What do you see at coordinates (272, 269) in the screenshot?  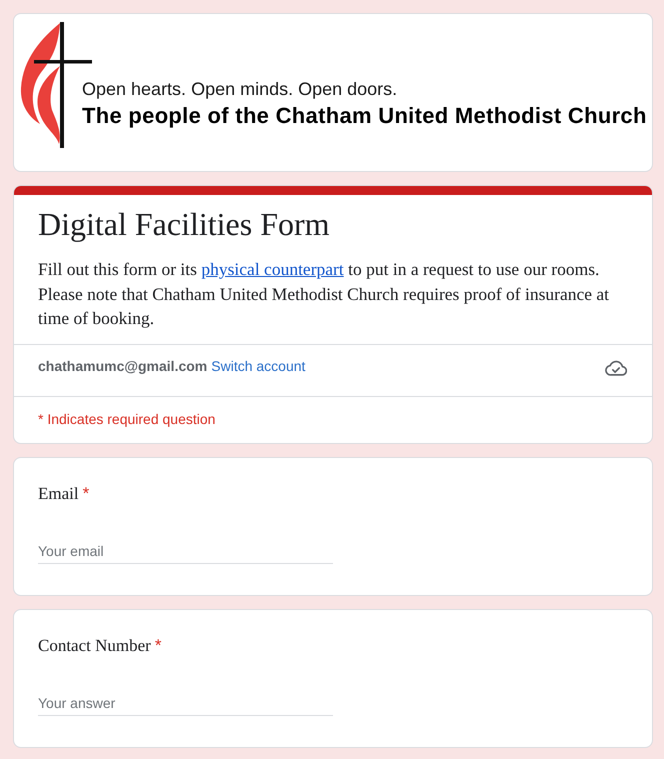 I see `counterpart-link: physical counterpart` at bounding box center [272, 269].